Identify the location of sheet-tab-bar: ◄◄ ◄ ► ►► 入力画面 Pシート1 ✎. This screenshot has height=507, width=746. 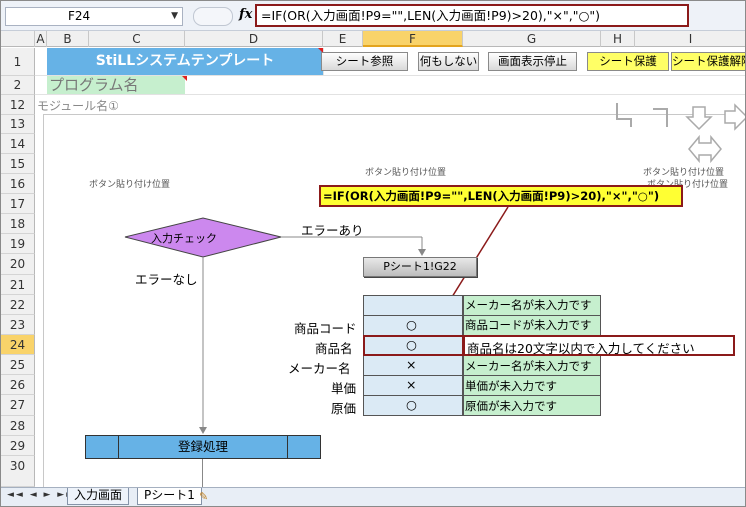
(373, 496).